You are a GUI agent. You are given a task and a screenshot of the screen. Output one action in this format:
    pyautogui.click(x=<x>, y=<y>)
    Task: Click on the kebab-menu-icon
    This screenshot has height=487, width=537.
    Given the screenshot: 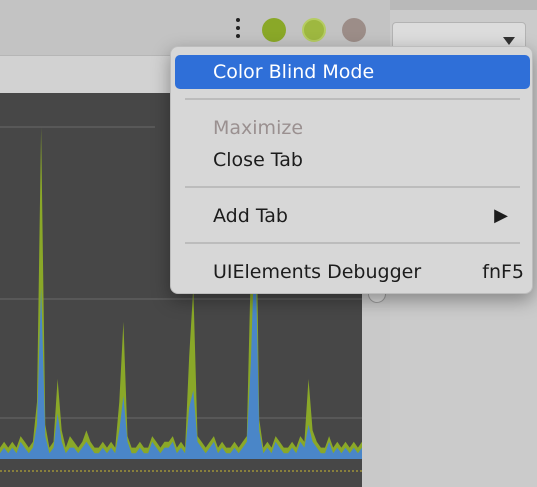 What is the action you would take?
    pyautogui.click(x=238, y=30)
    